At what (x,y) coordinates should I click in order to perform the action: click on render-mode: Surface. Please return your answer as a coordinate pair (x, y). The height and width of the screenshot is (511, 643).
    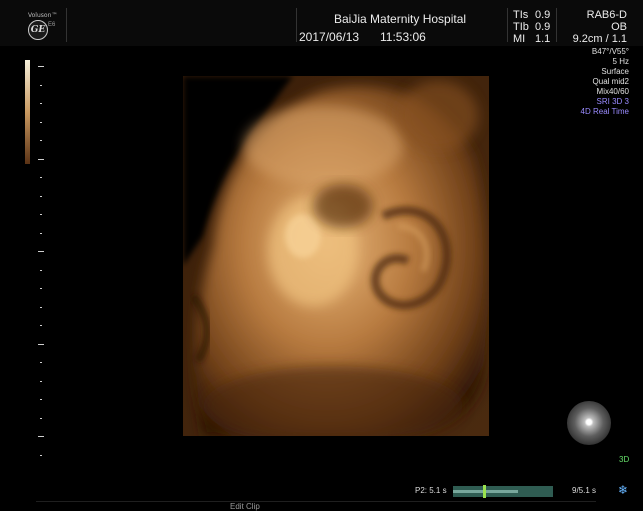
    Looking at the image, I should click on (615, 71).